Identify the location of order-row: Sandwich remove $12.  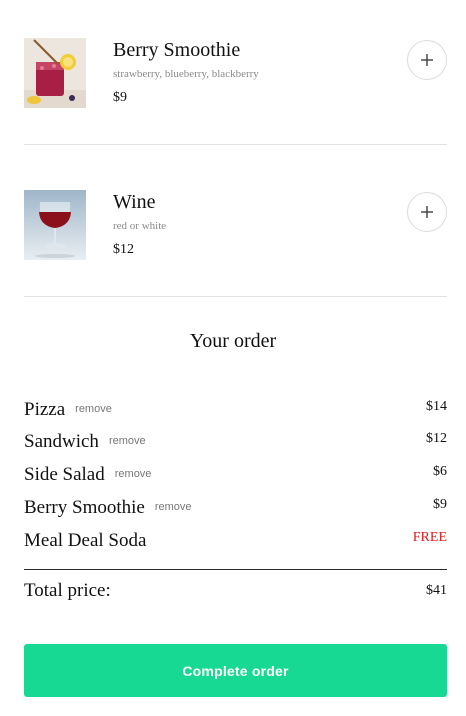
(235, 444).